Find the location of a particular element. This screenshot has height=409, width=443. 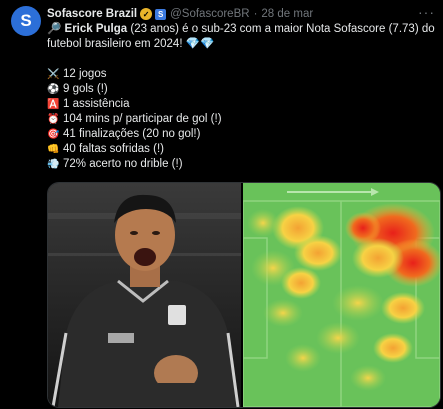

soccer-ball-icon: ⚽ is located at coordinates (53, 89).